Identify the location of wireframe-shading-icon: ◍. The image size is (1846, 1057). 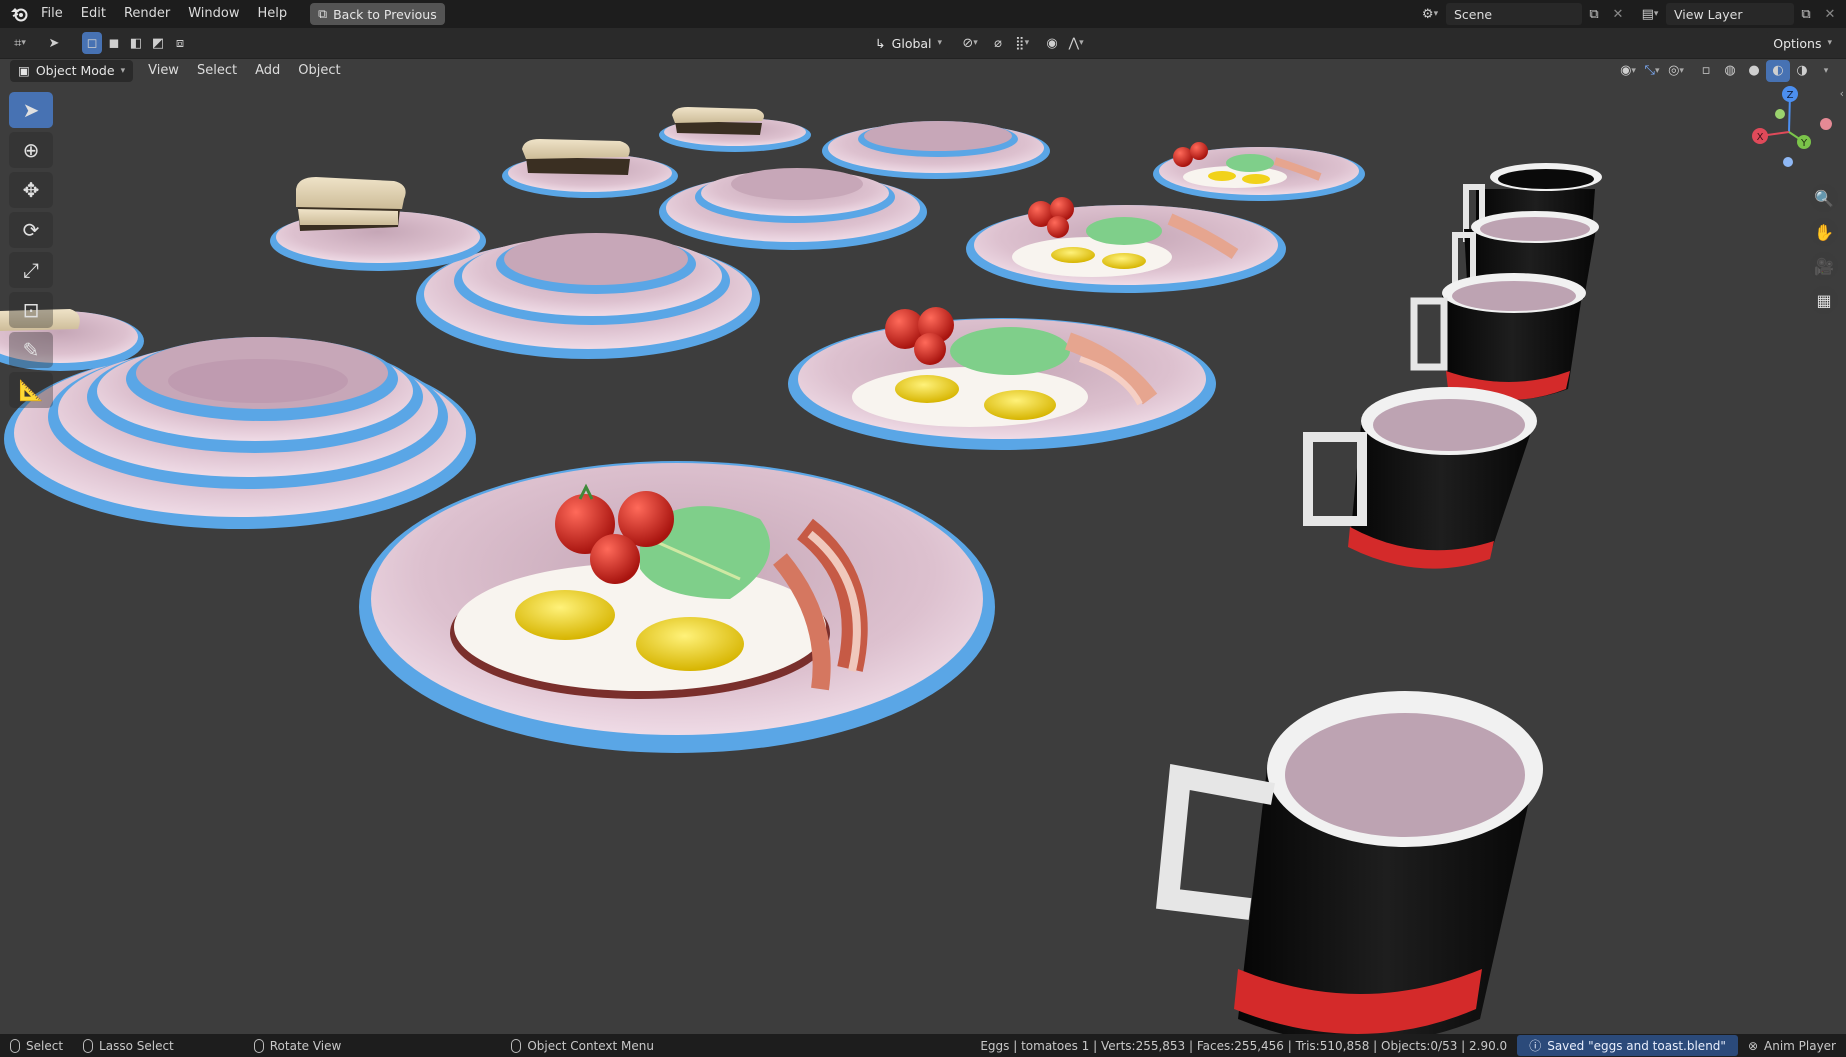
(1730, 71).